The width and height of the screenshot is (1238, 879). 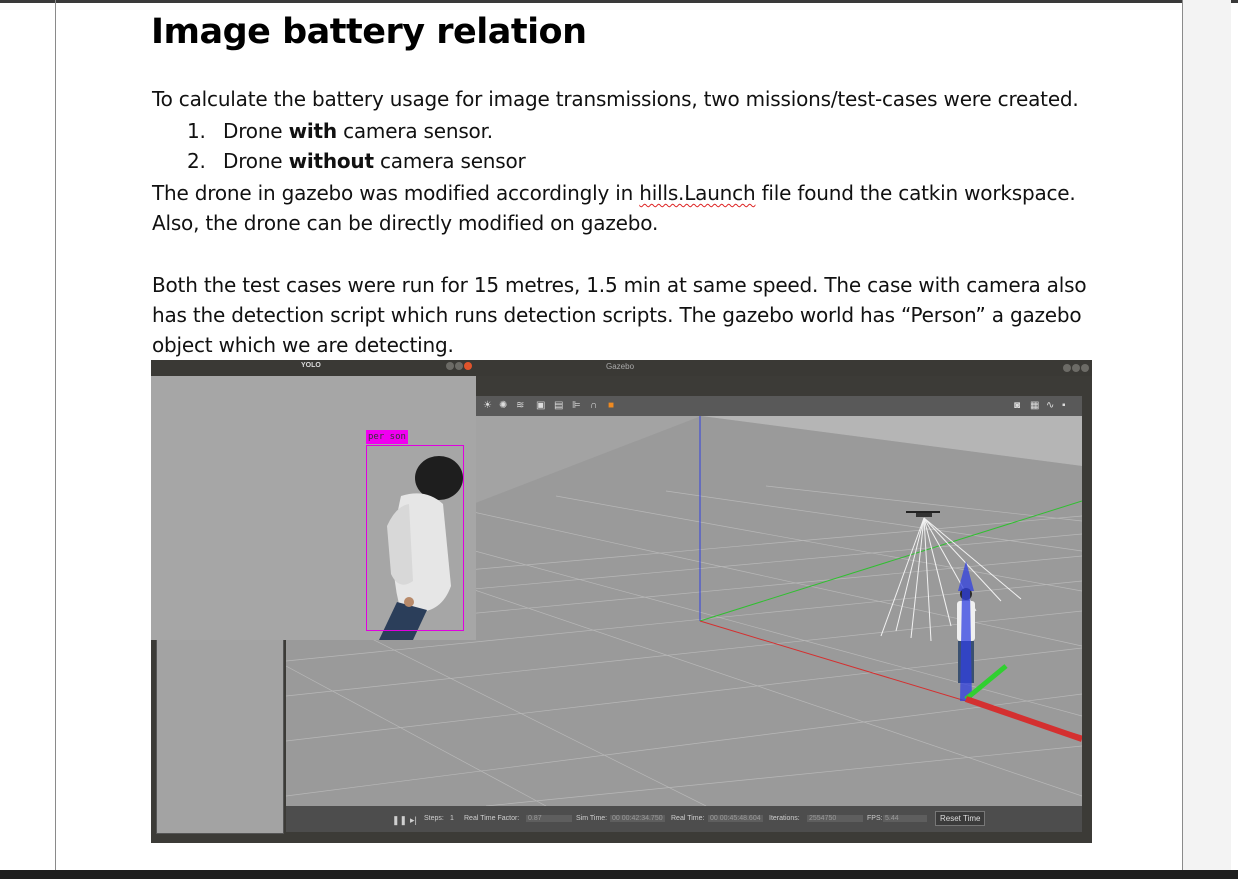 What do you see at coordinates (735, 818) in the screenshot?
I see `real-time-value: 00 00:45:48.604` at bounding box center [735, 818].